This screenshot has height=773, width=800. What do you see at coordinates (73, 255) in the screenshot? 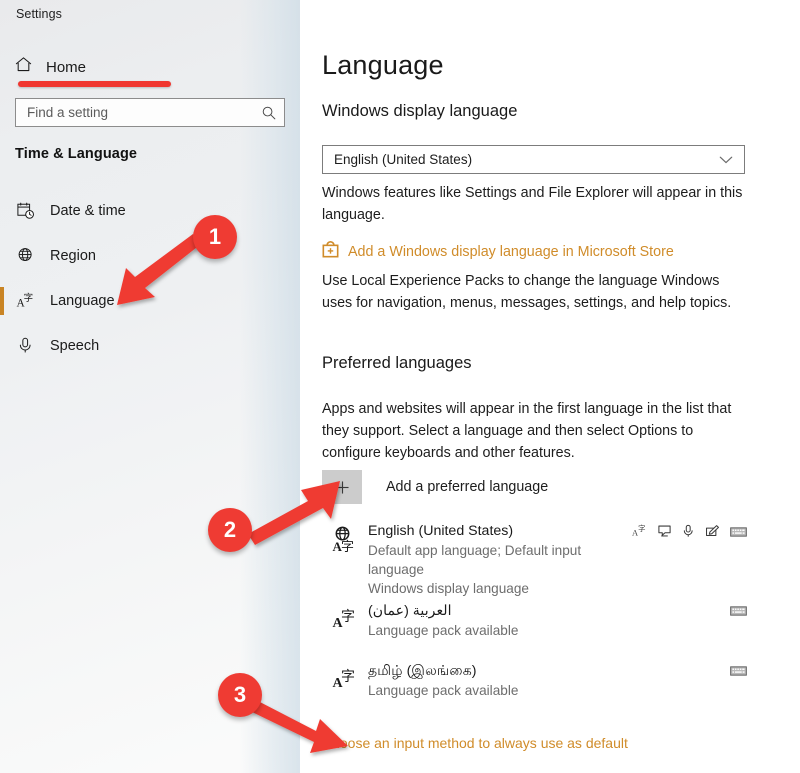
I see `sidebar-item-region-label: Region` at bounding box center [73, 255].